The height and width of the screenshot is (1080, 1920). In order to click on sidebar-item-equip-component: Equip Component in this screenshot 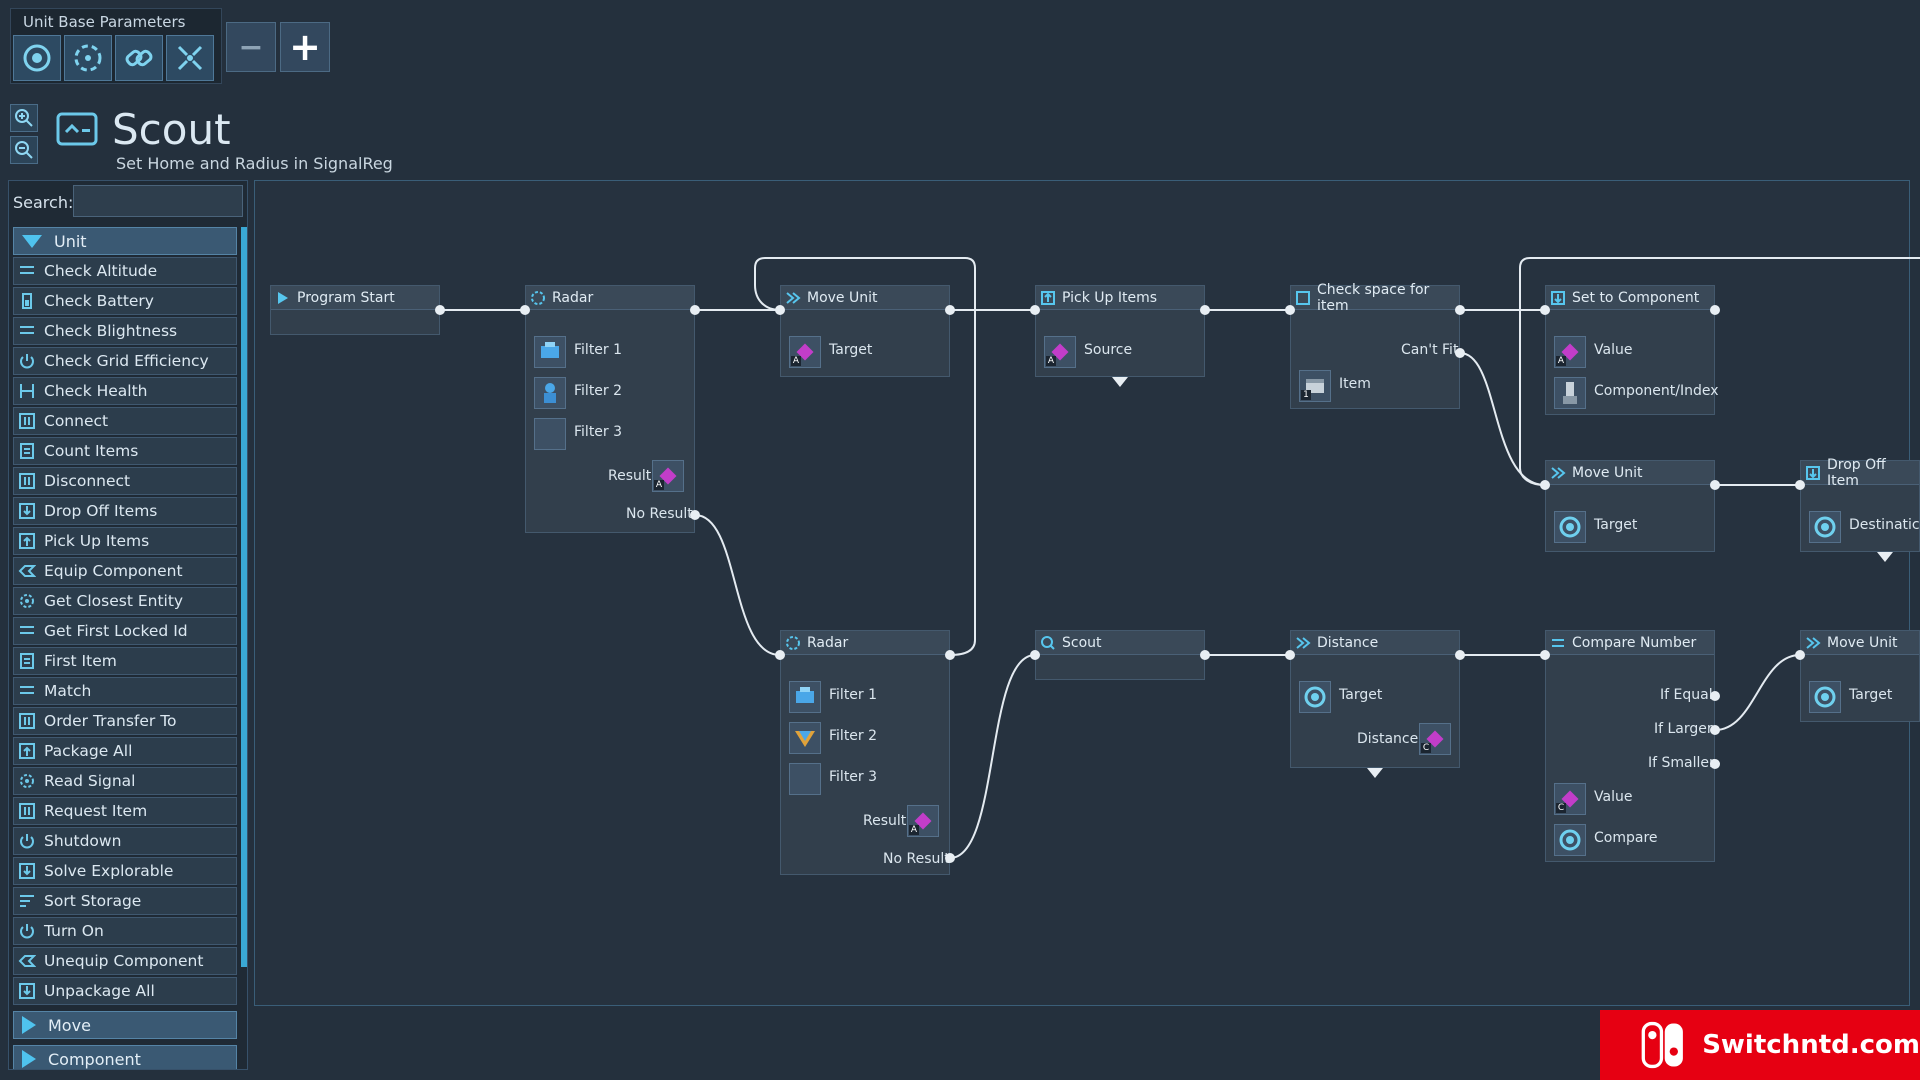, I will do `click(125, 571)`.